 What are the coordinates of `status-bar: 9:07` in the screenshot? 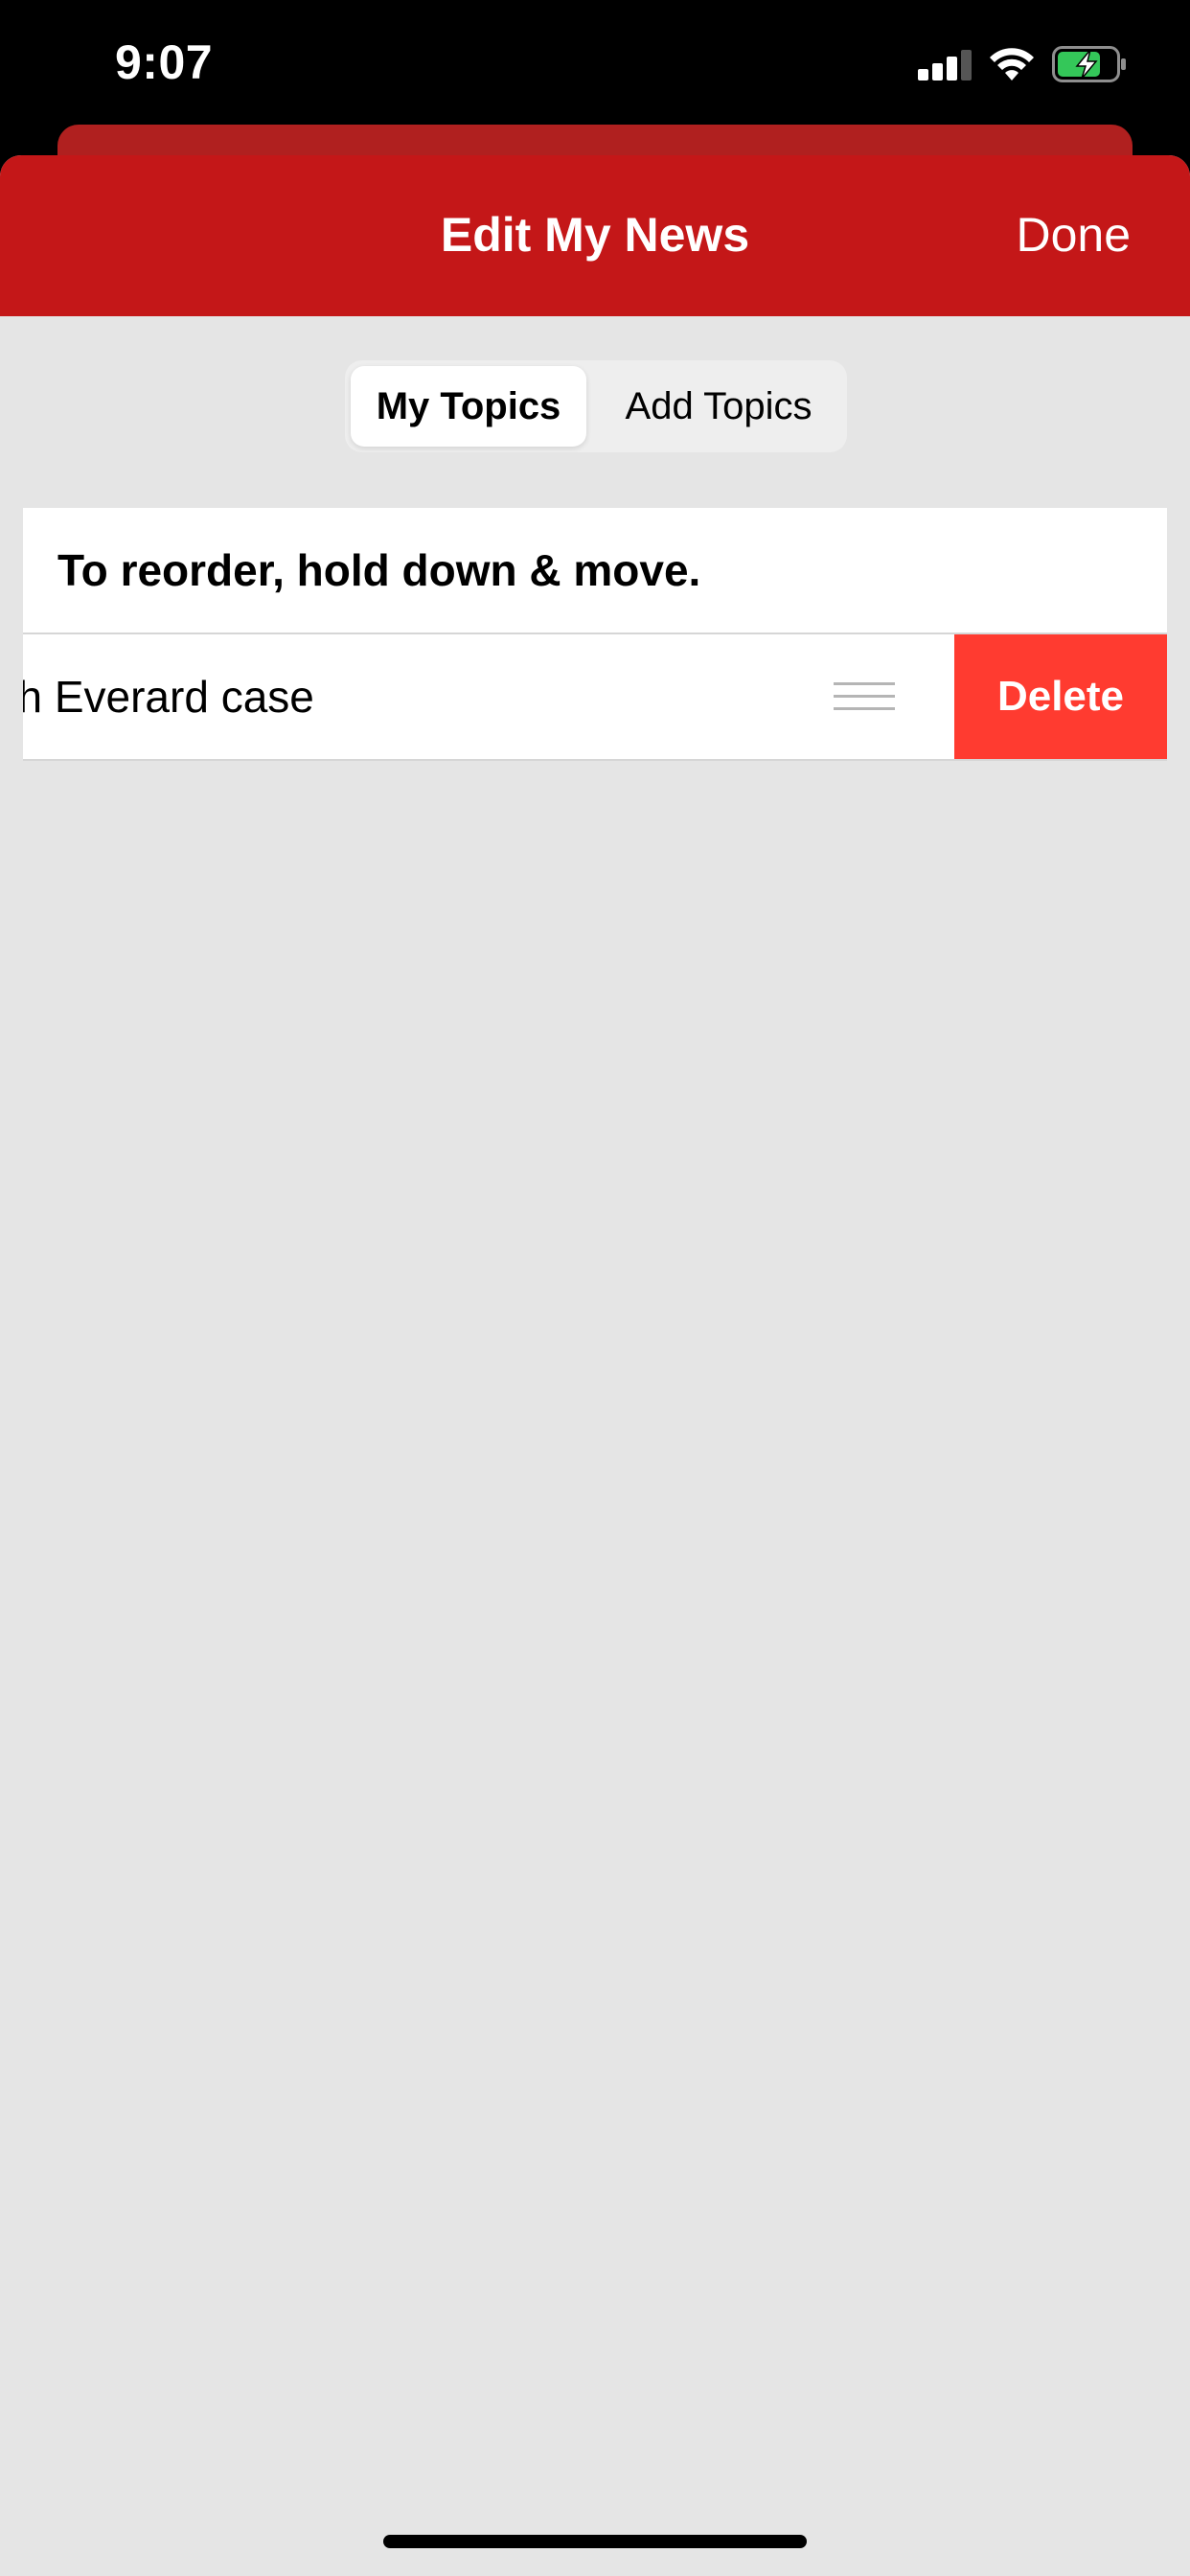 It's located at (595, 63).